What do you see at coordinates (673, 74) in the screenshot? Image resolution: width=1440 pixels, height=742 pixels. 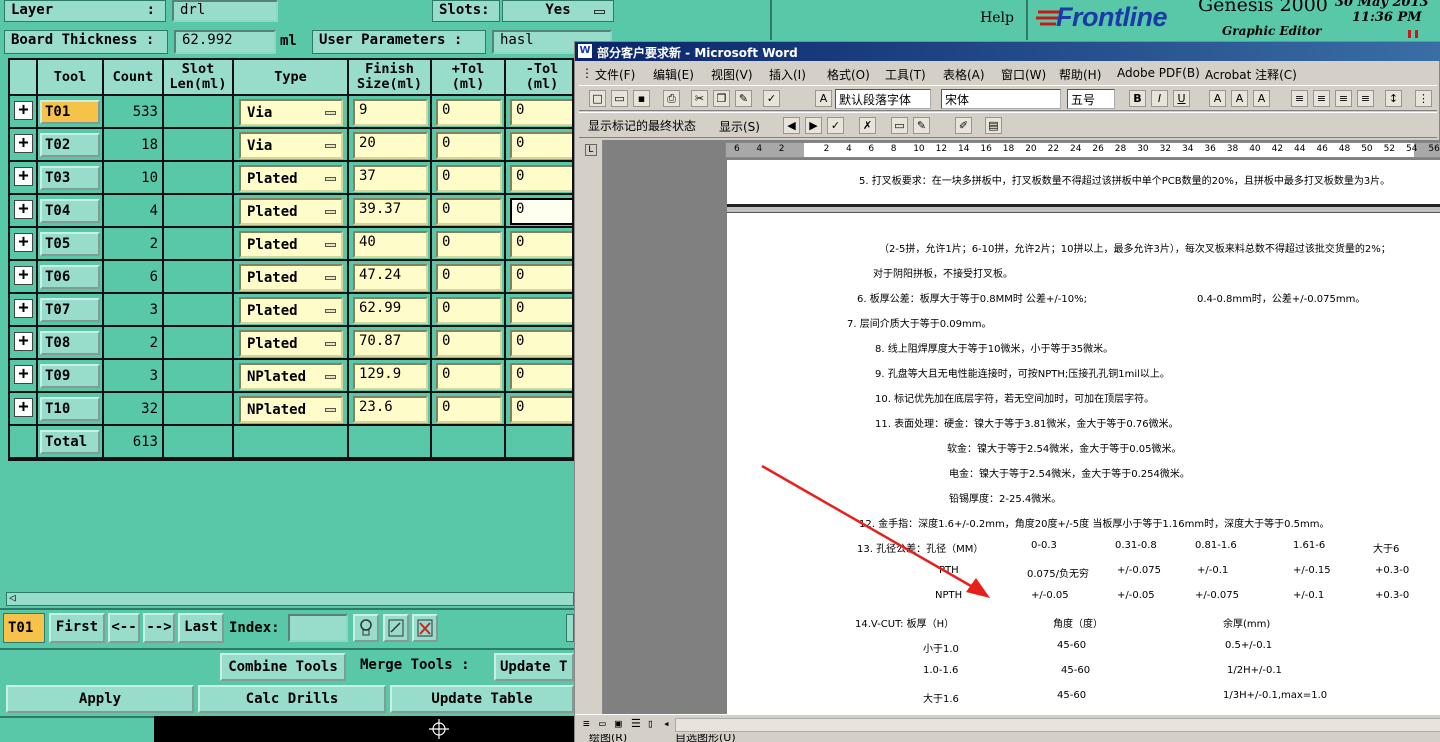 I see `menu-edit: 编辑(E)` at bounding box center [673, 74].